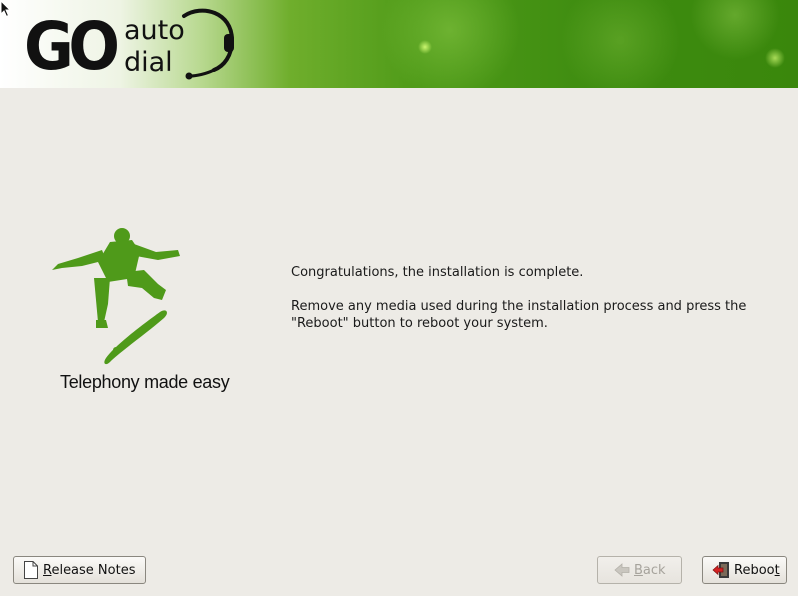  Describe the element at coordinates (721, 570) in the screenshot. I see `reboot-exit-icon` at that location.